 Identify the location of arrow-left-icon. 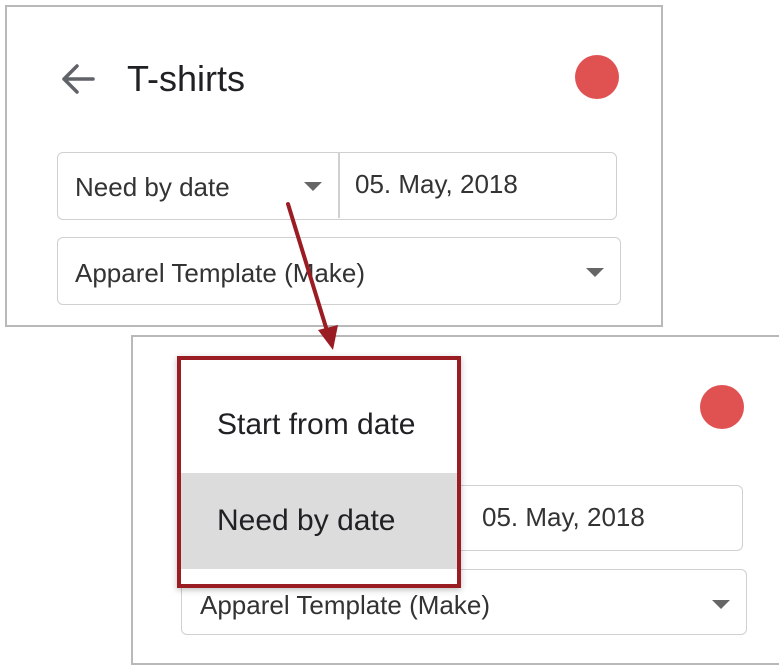
(78, 79).